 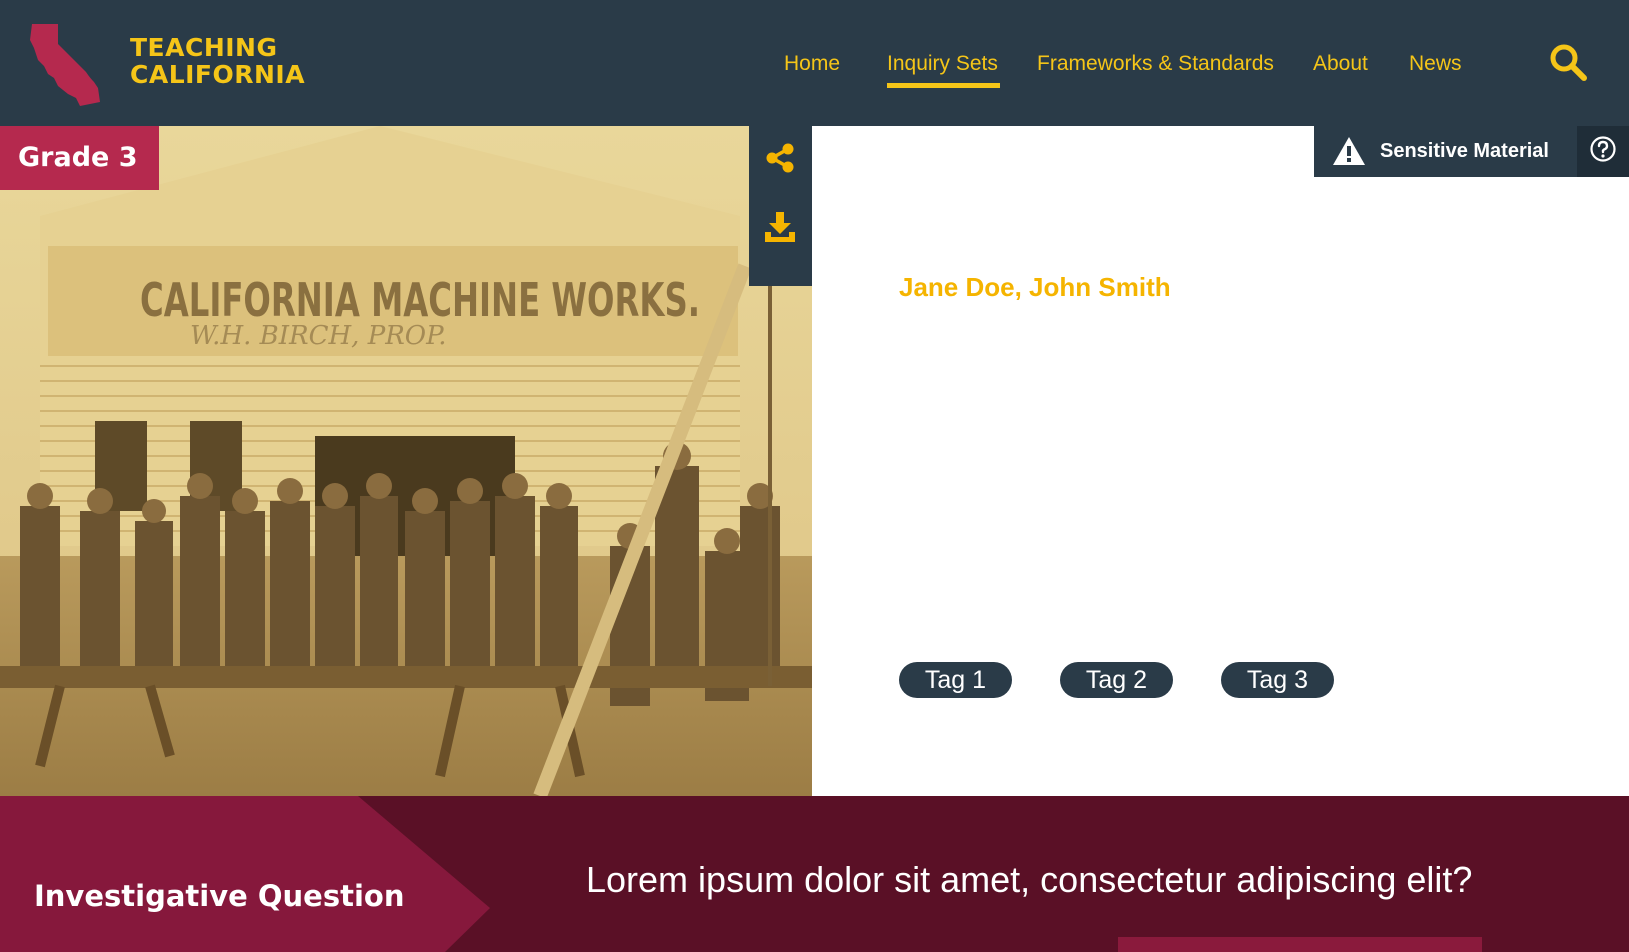 What do you see at coordinates (780, 227) in the screenshot?
I see `download-icon` at bounding box center [780, 227].